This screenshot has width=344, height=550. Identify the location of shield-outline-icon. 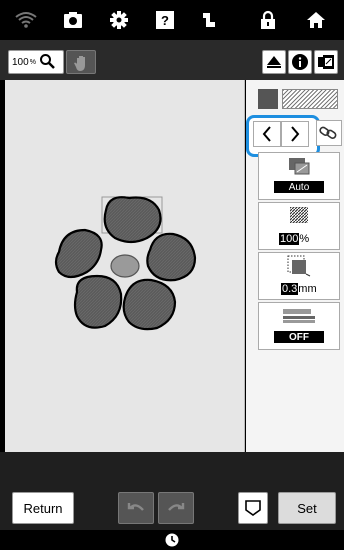
(253, 508).